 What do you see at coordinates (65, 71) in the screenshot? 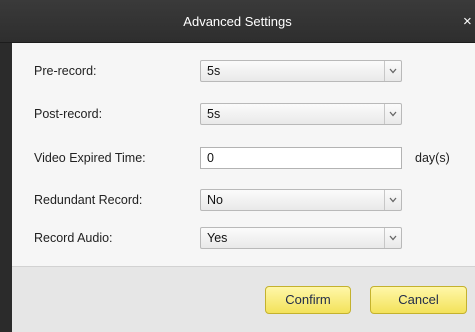
I see `pre-record-label: Pre-record:` at bounding box center [65, 71].